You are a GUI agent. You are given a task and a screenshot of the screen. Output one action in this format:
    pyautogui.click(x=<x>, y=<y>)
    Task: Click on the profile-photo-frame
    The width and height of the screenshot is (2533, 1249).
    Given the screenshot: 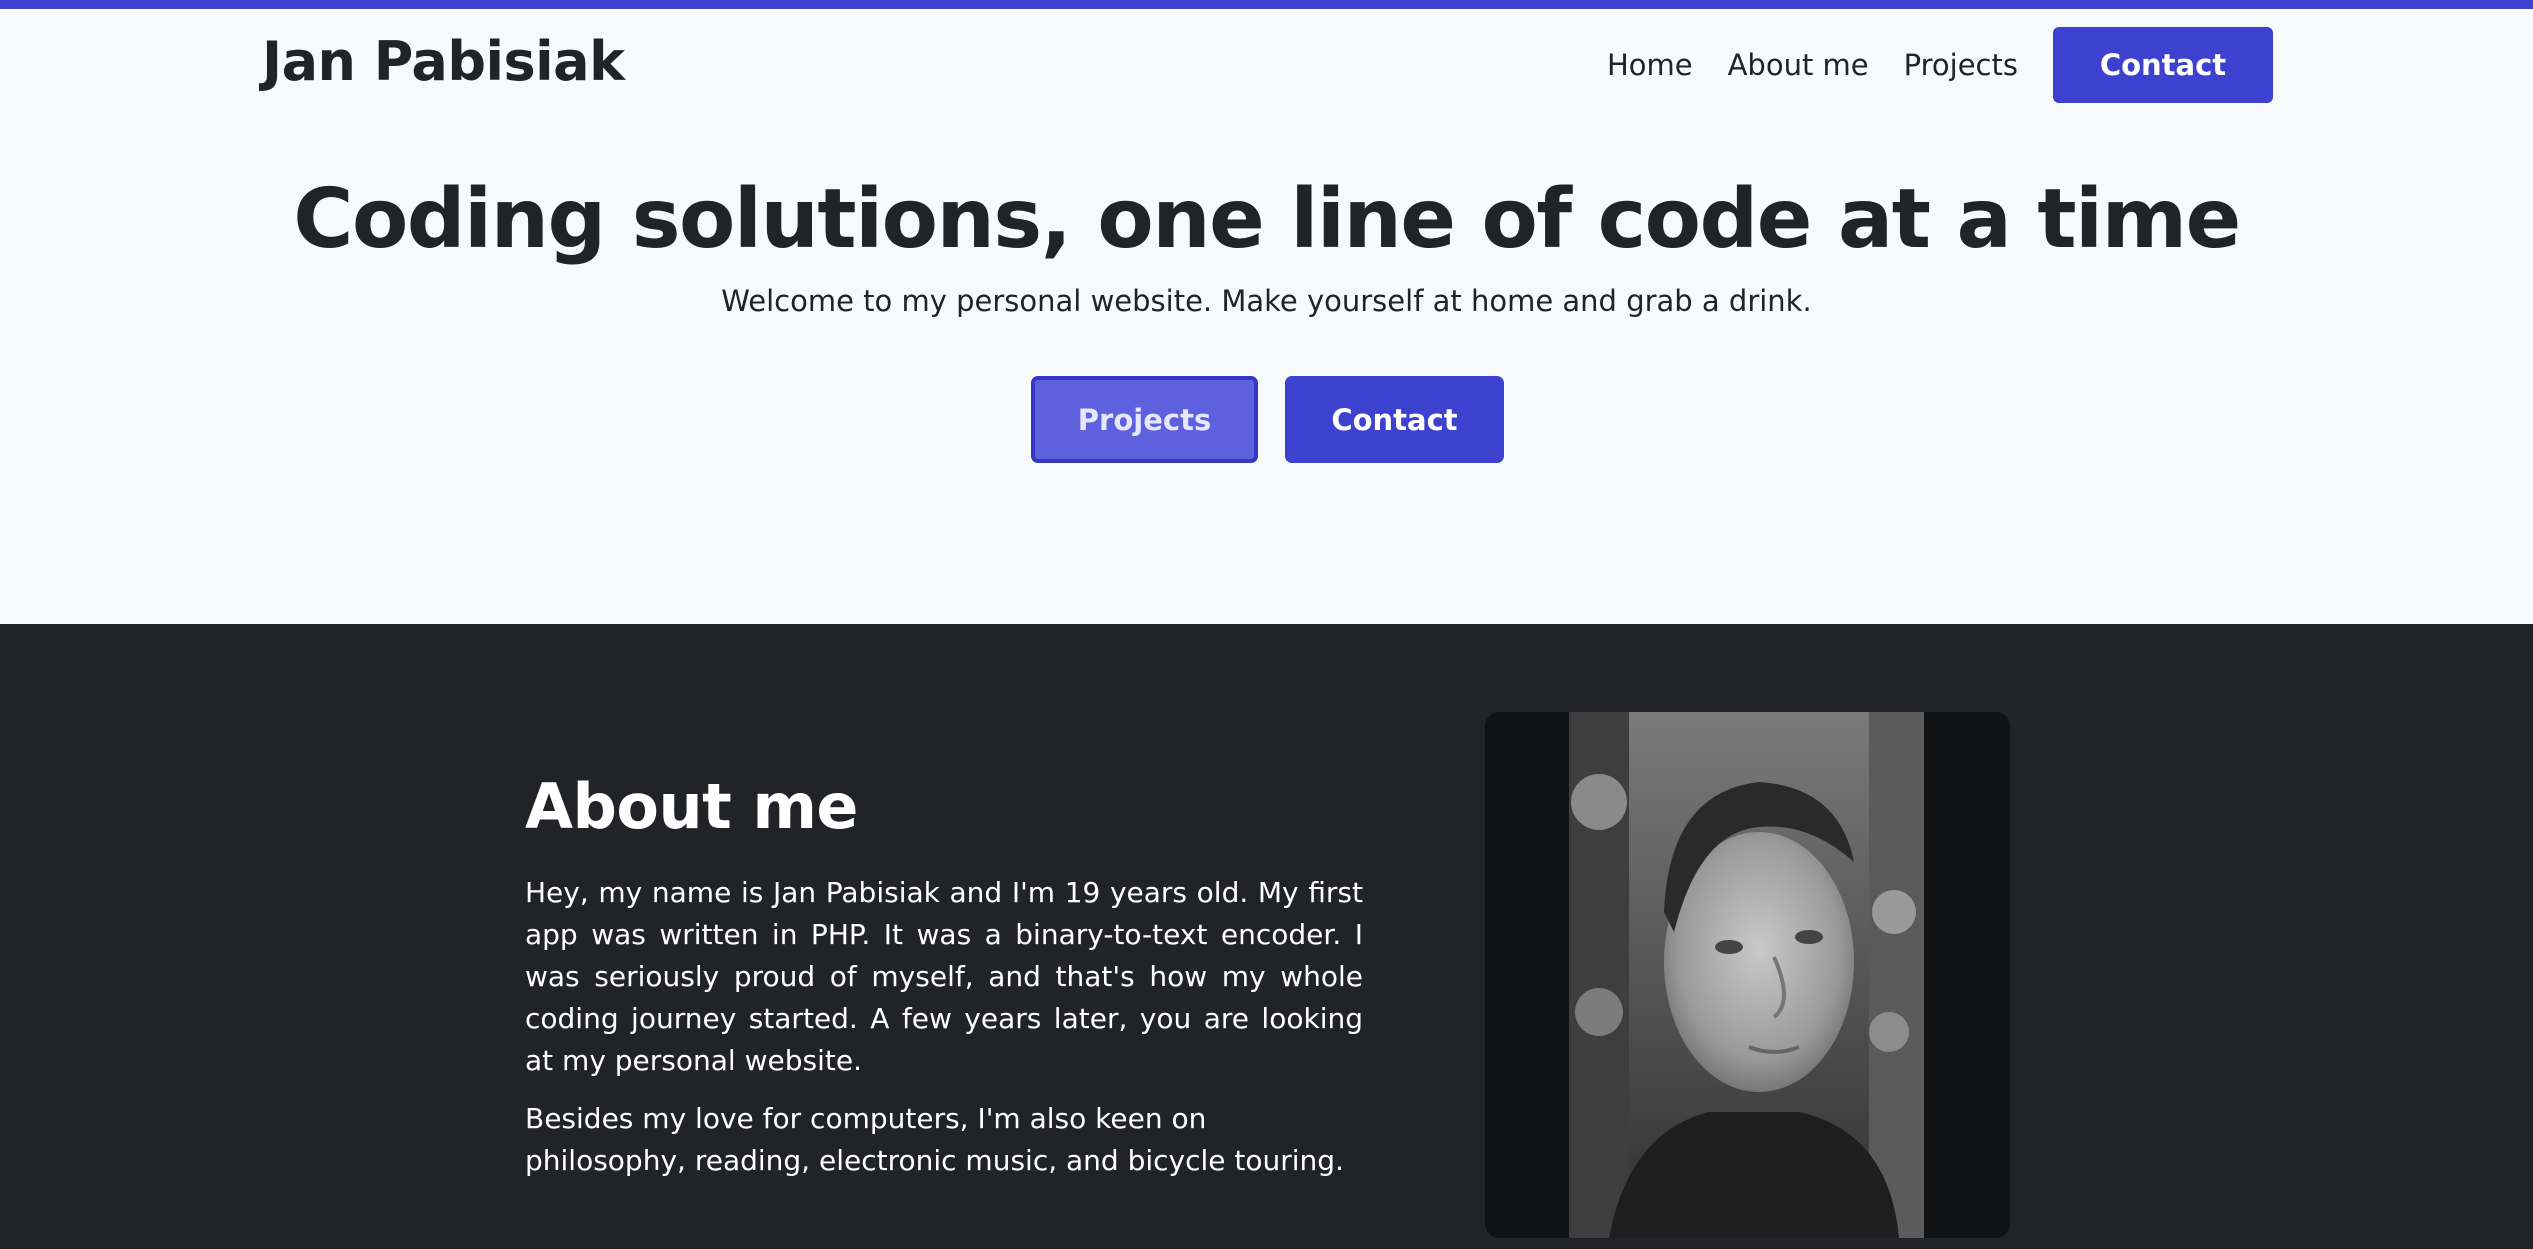 What is the action you would take?
    pyautogui.click(x=1747, y=975)
    